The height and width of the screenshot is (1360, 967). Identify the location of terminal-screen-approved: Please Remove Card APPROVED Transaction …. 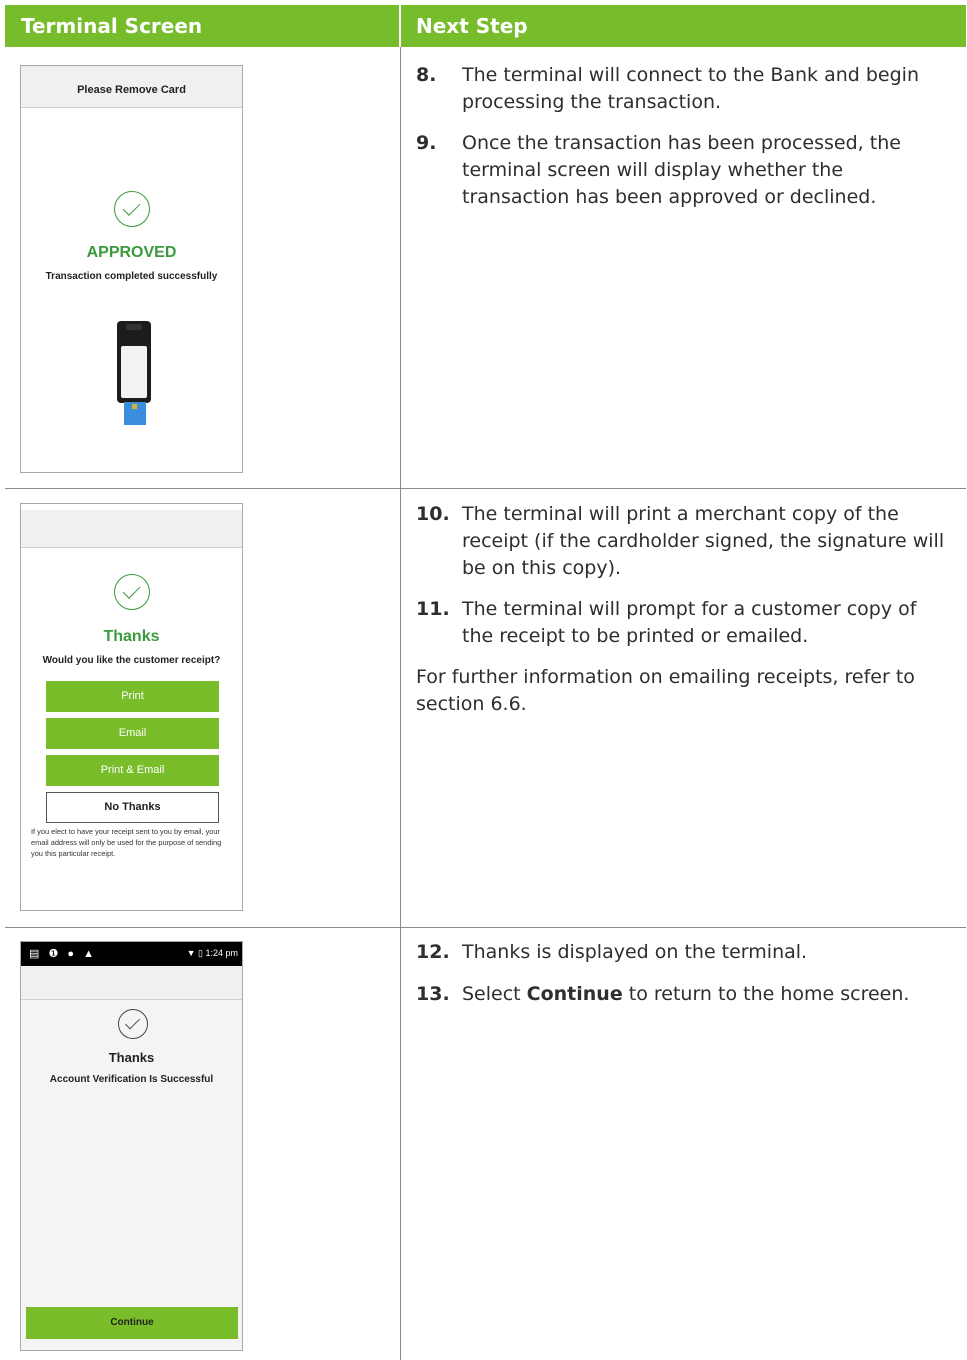
(131, 269).